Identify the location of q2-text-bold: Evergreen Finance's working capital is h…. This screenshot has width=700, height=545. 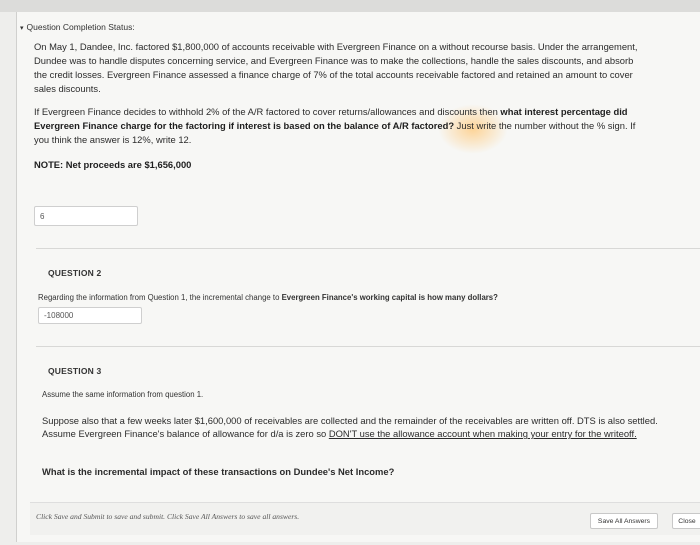
(389, 297).